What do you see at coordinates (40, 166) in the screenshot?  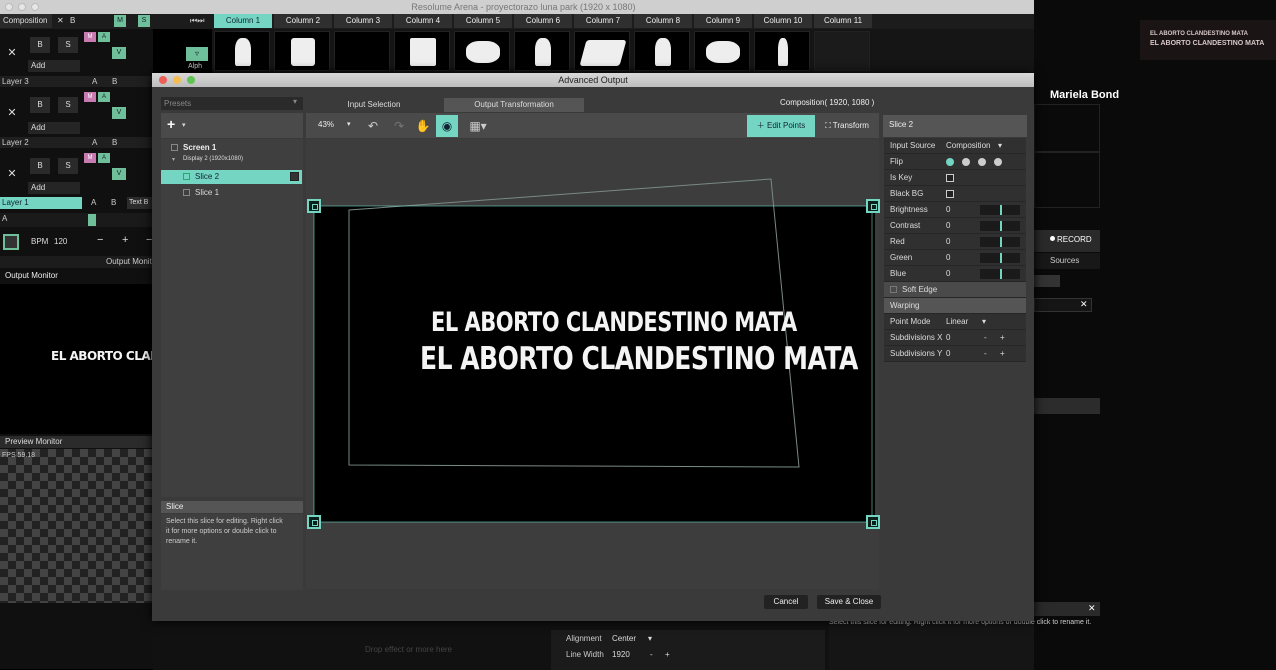 I see `layer-1-b-button: B` at bounding box center [40, 166].